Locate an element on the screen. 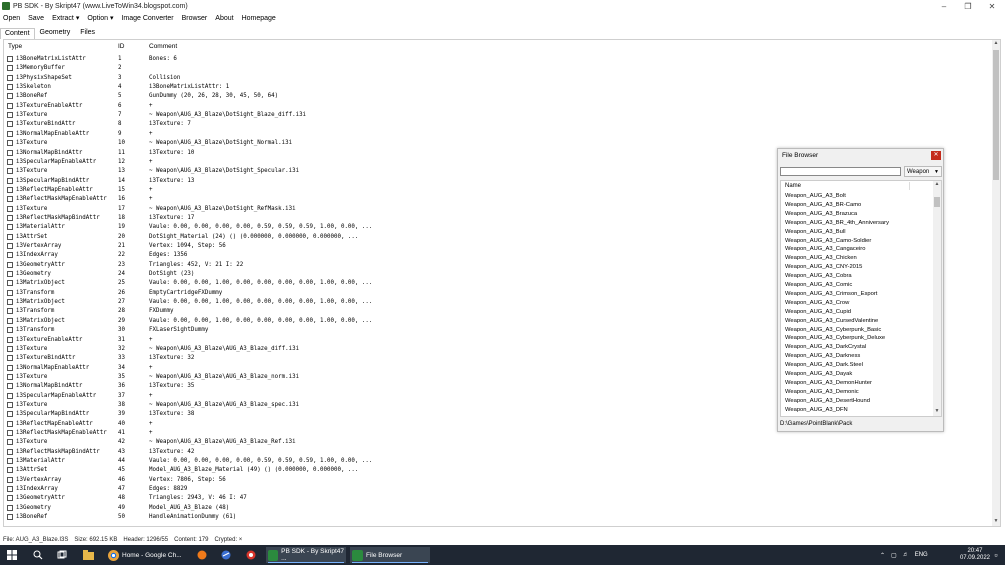 This screenshot has width=1005, height=565. menu-save: Save is located at coordinates (37, 18).